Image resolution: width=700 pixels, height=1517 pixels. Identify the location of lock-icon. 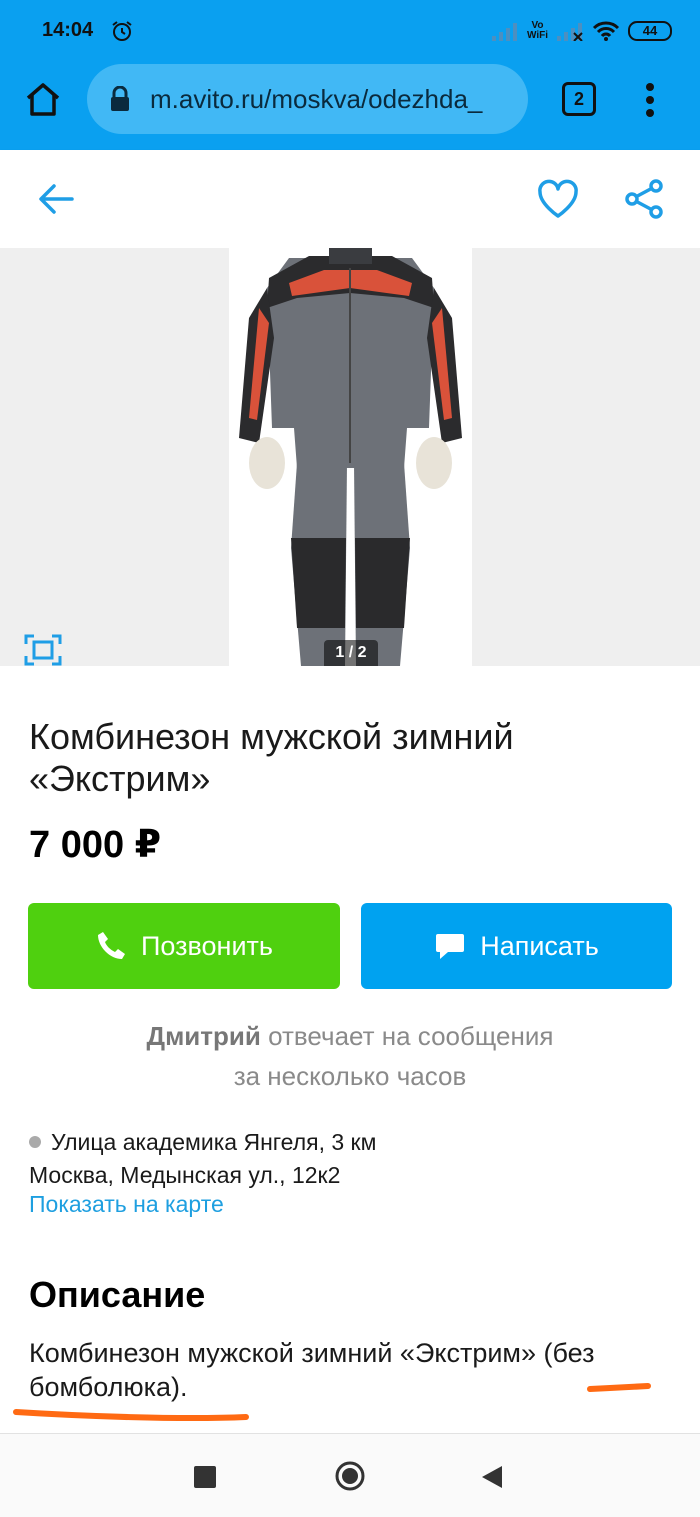
(120, 98).